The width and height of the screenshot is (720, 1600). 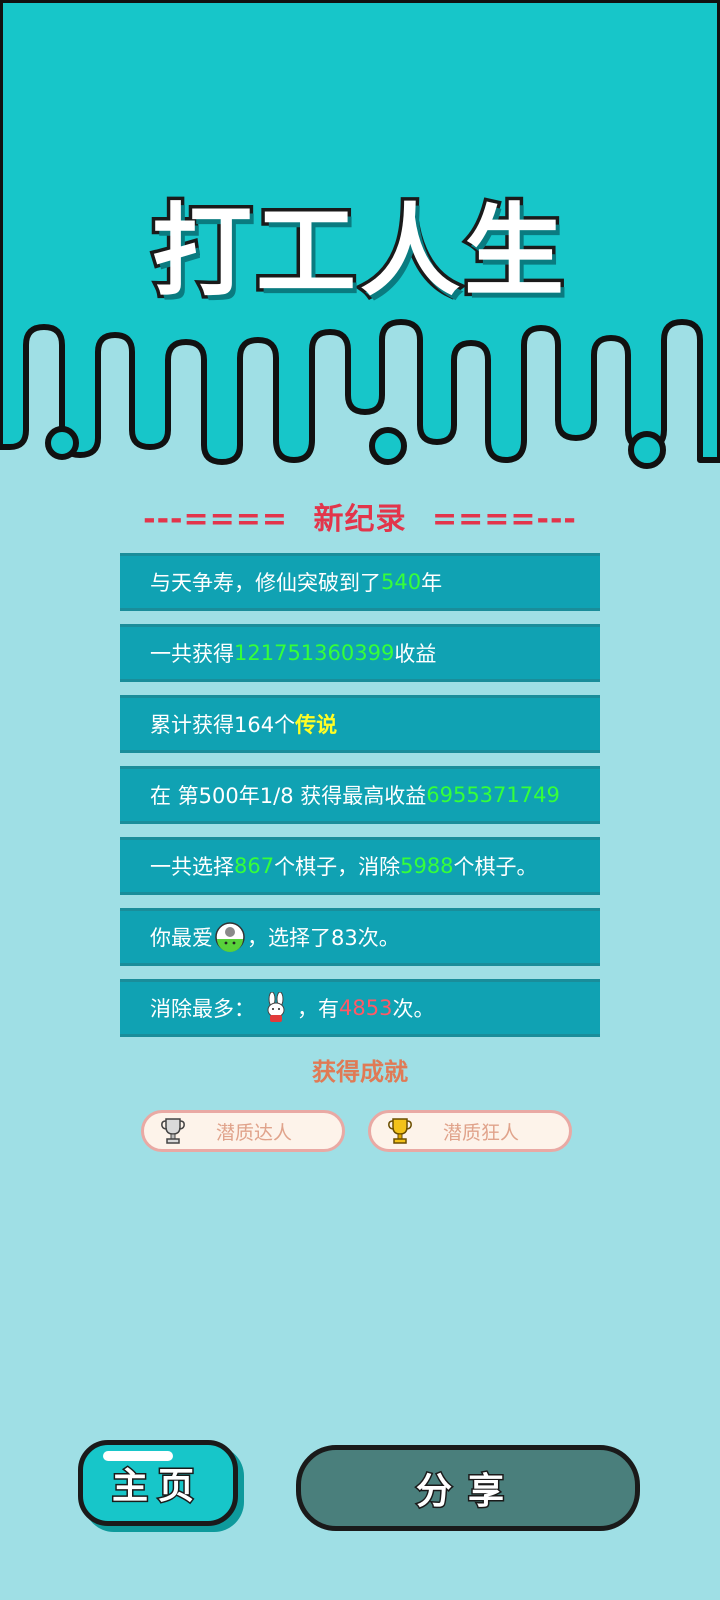 I want to click on record-value: 5988, so click(x=427, y=866).